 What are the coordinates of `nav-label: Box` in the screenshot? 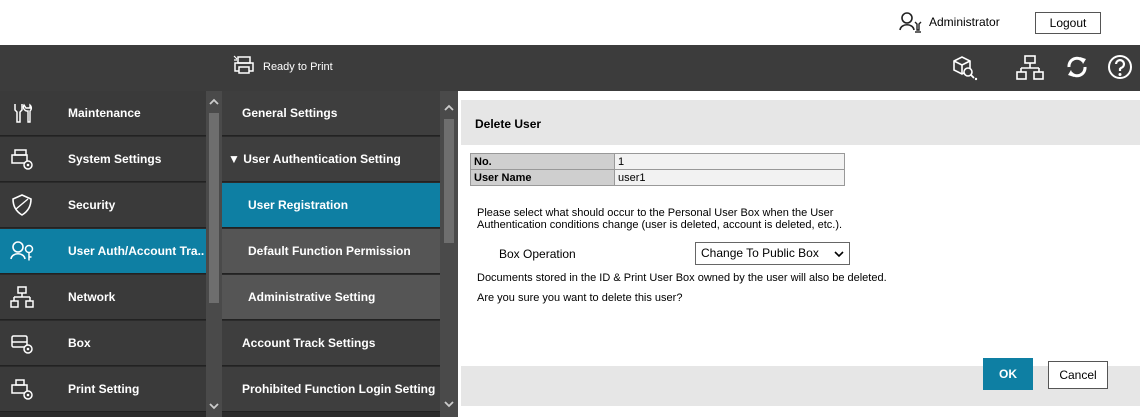 It's located at (79, 343).